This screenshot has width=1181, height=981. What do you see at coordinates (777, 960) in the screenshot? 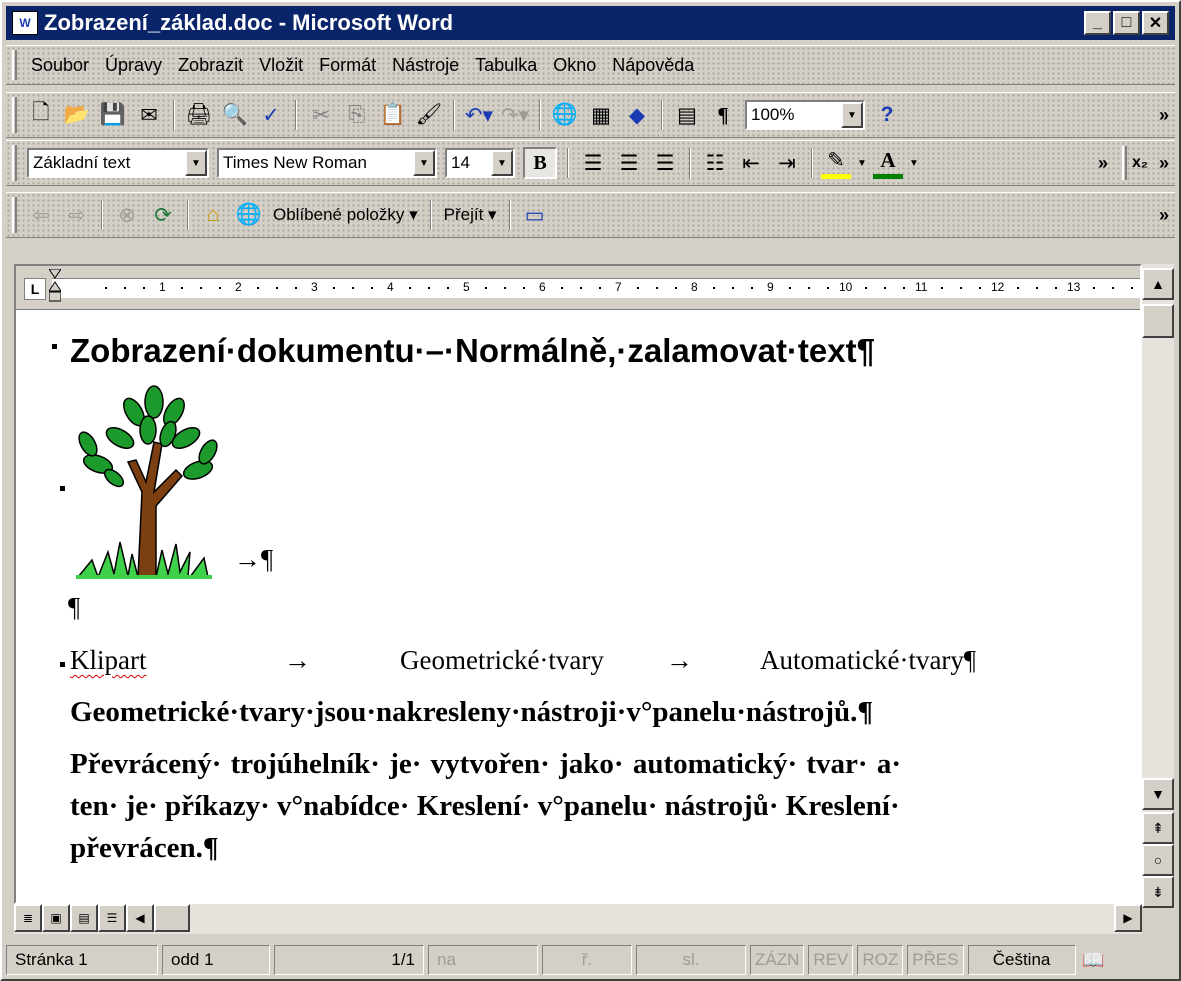
I see `status-record-macro: ZÁZN` at bounding box center [777, 960].